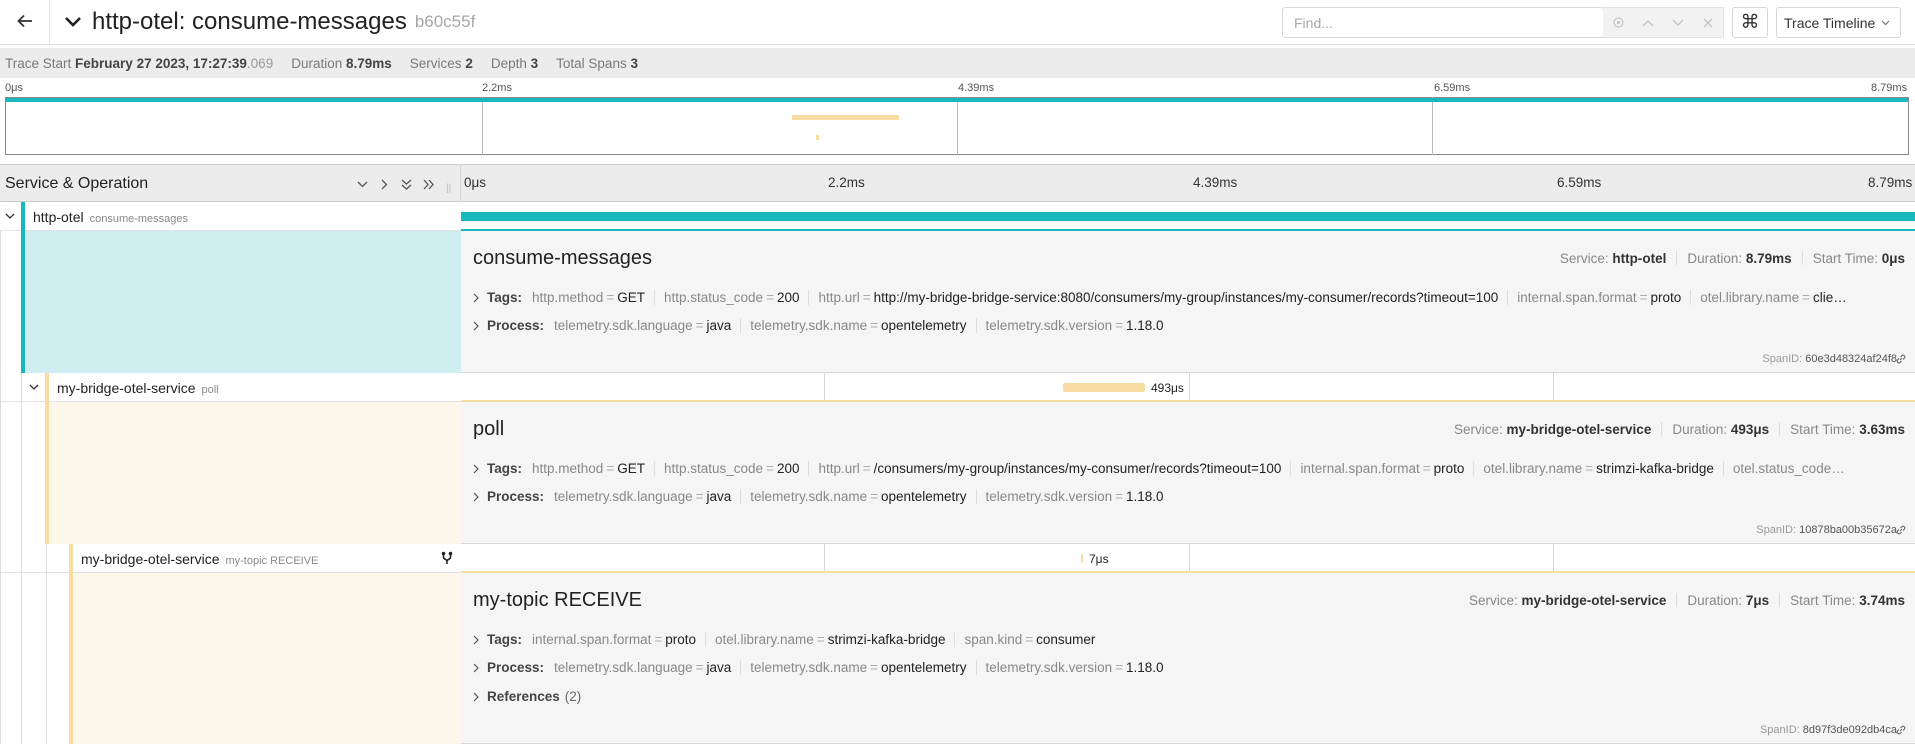 The image size is (1915, 744). I want to click on span-name-cell: my-bridge-otel-service my-topic RECEIVE, so click(230, 558).